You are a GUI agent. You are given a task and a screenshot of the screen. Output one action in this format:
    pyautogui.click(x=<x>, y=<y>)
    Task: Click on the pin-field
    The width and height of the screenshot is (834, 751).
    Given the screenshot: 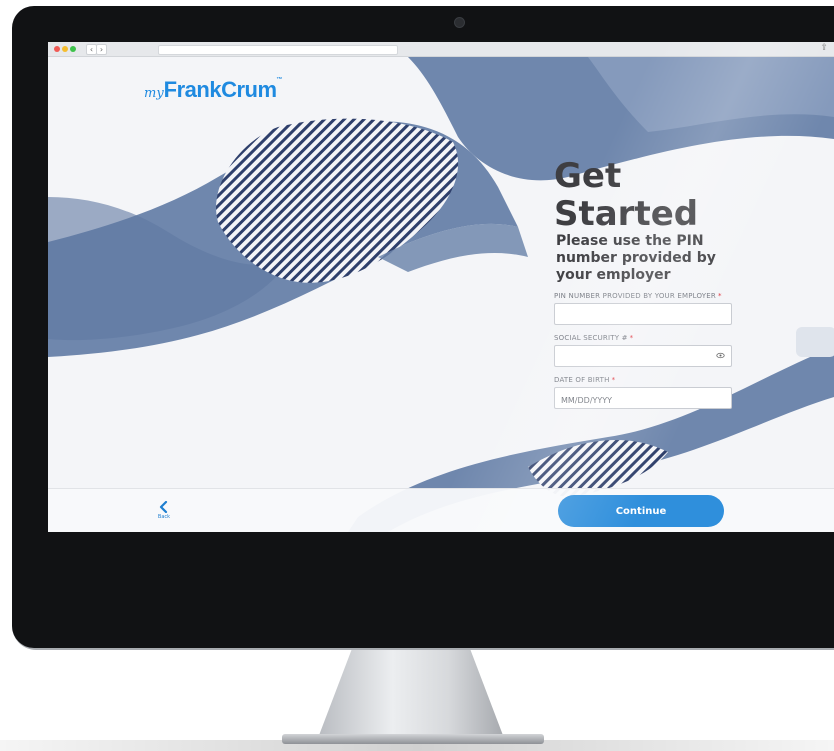 What is the action you would take?
    pyautogui.click(x=643, y=315)
    